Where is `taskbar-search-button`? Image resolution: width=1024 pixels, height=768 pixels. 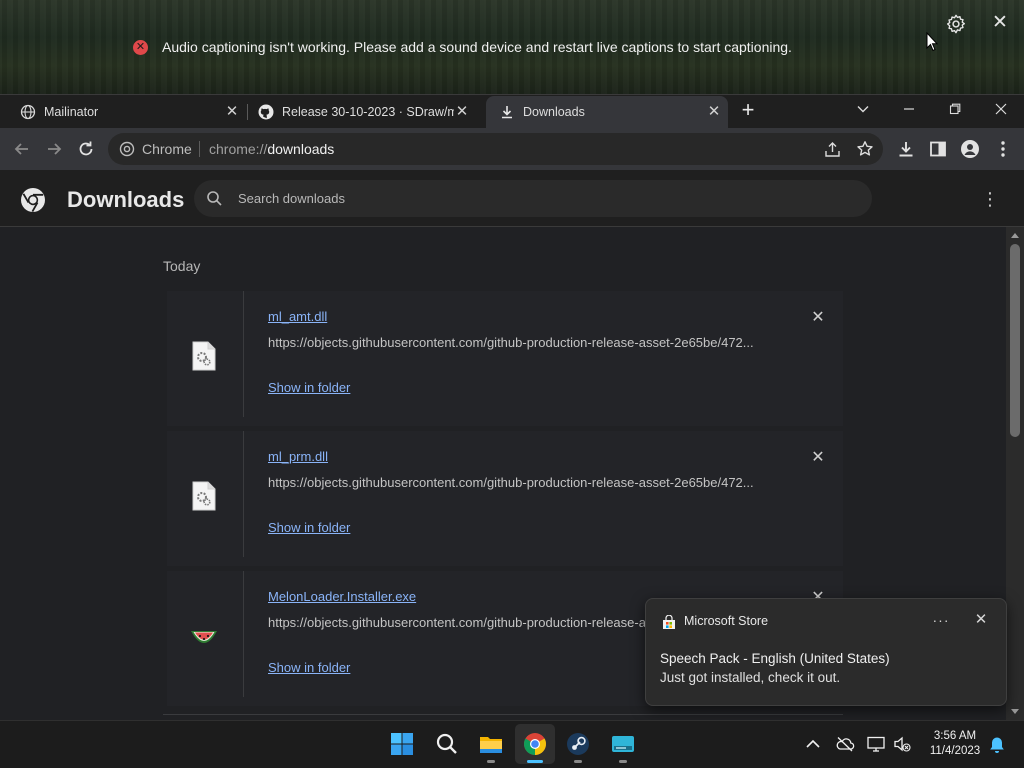
taskbar-search-button is located at coordinates (447, 744).